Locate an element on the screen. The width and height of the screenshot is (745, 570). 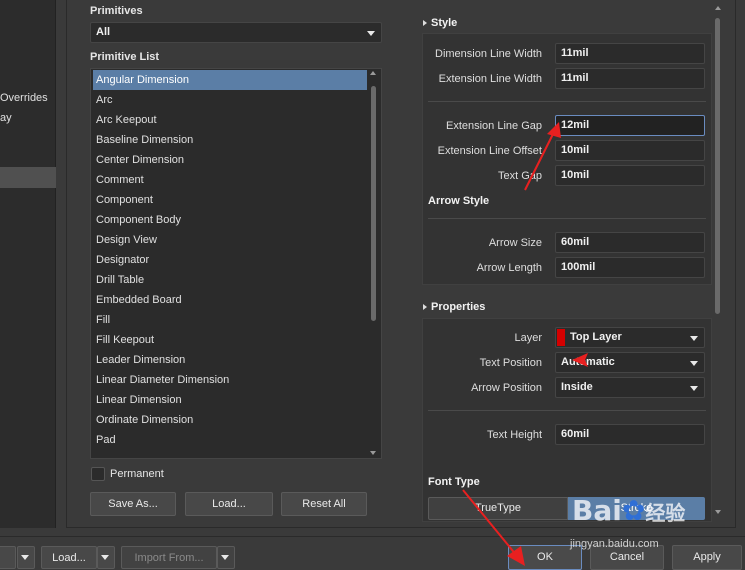
layer-dropdown-value: Top Layer is located at coordinates (596, 337).